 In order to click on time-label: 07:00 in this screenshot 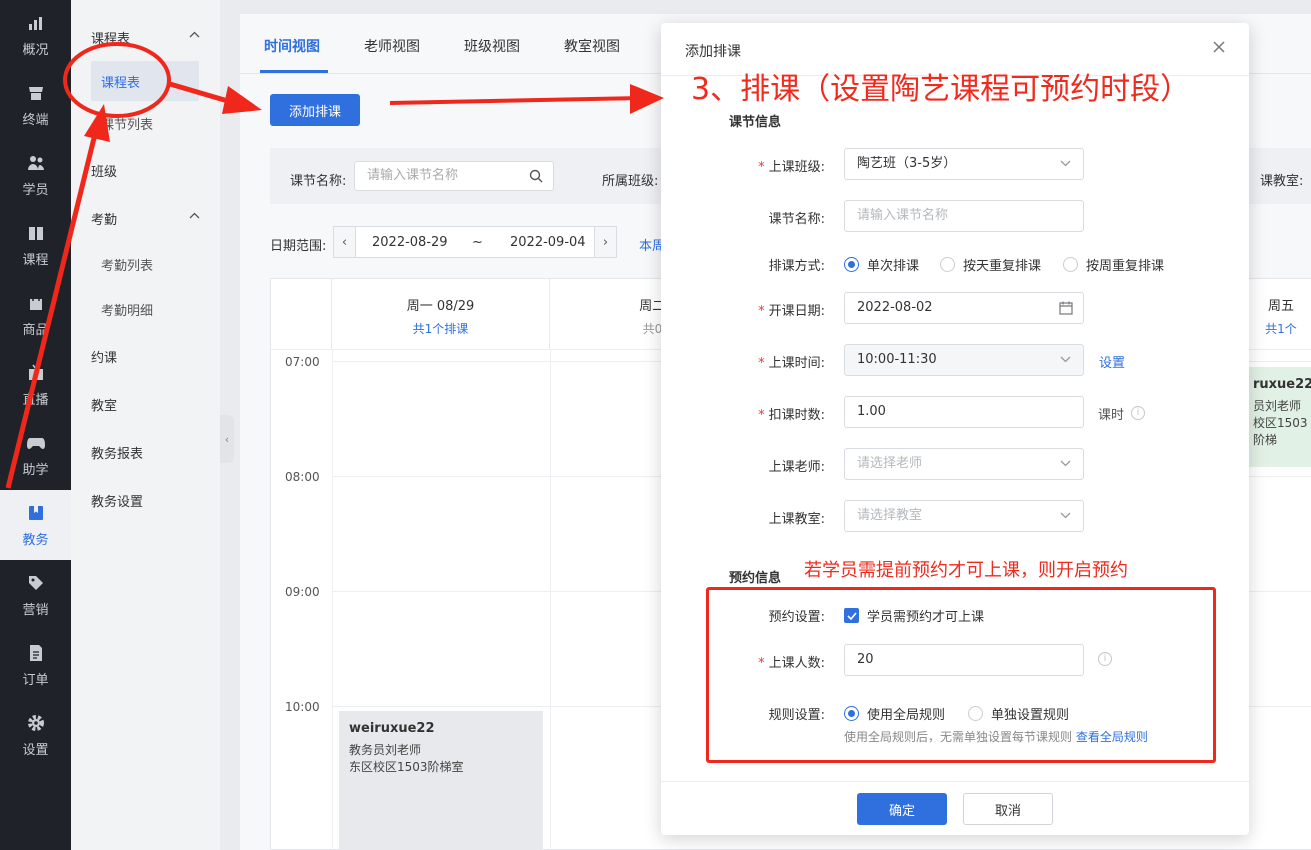, I will do `click(302, 362)`.